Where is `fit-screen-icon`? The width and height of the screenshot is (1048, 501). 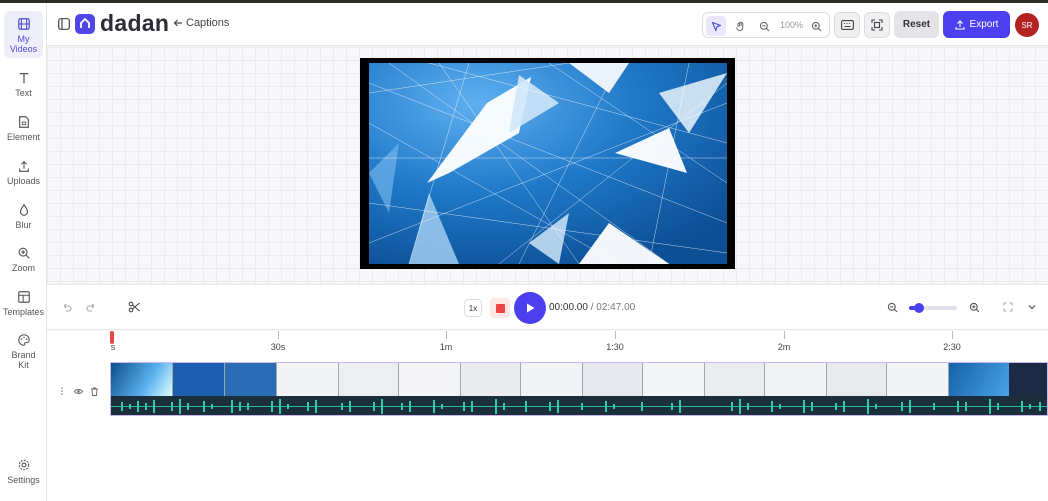
fit-screen-icon is located at coordinates (877, 25).